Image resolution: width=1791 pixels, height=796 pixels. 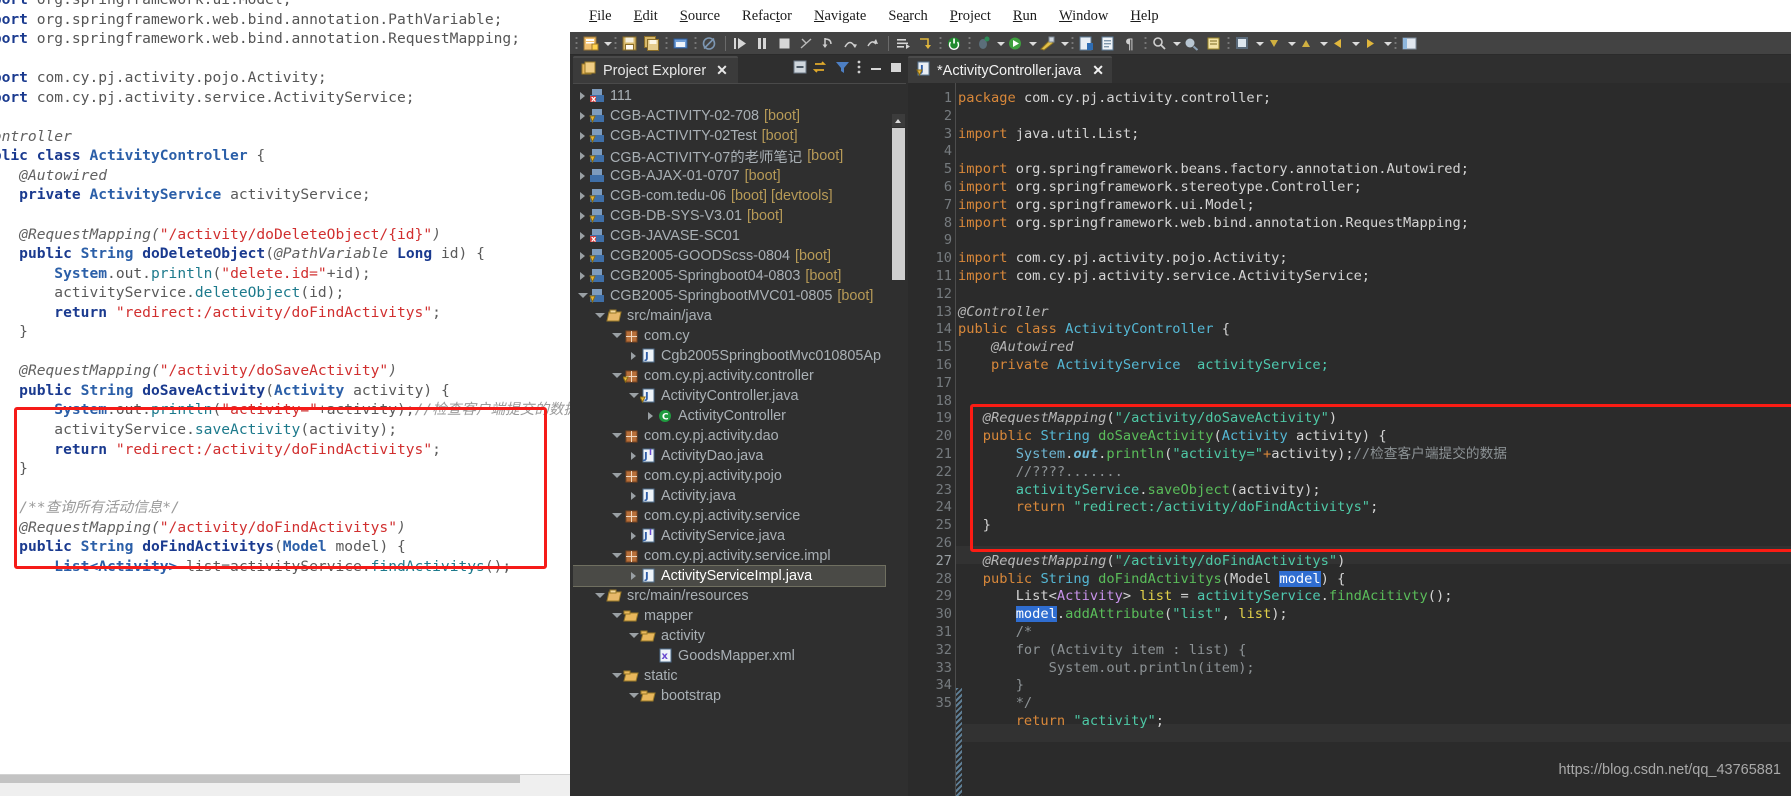 I want to click on pilcrow-icon: ¶, so click(x=1131, y=43).